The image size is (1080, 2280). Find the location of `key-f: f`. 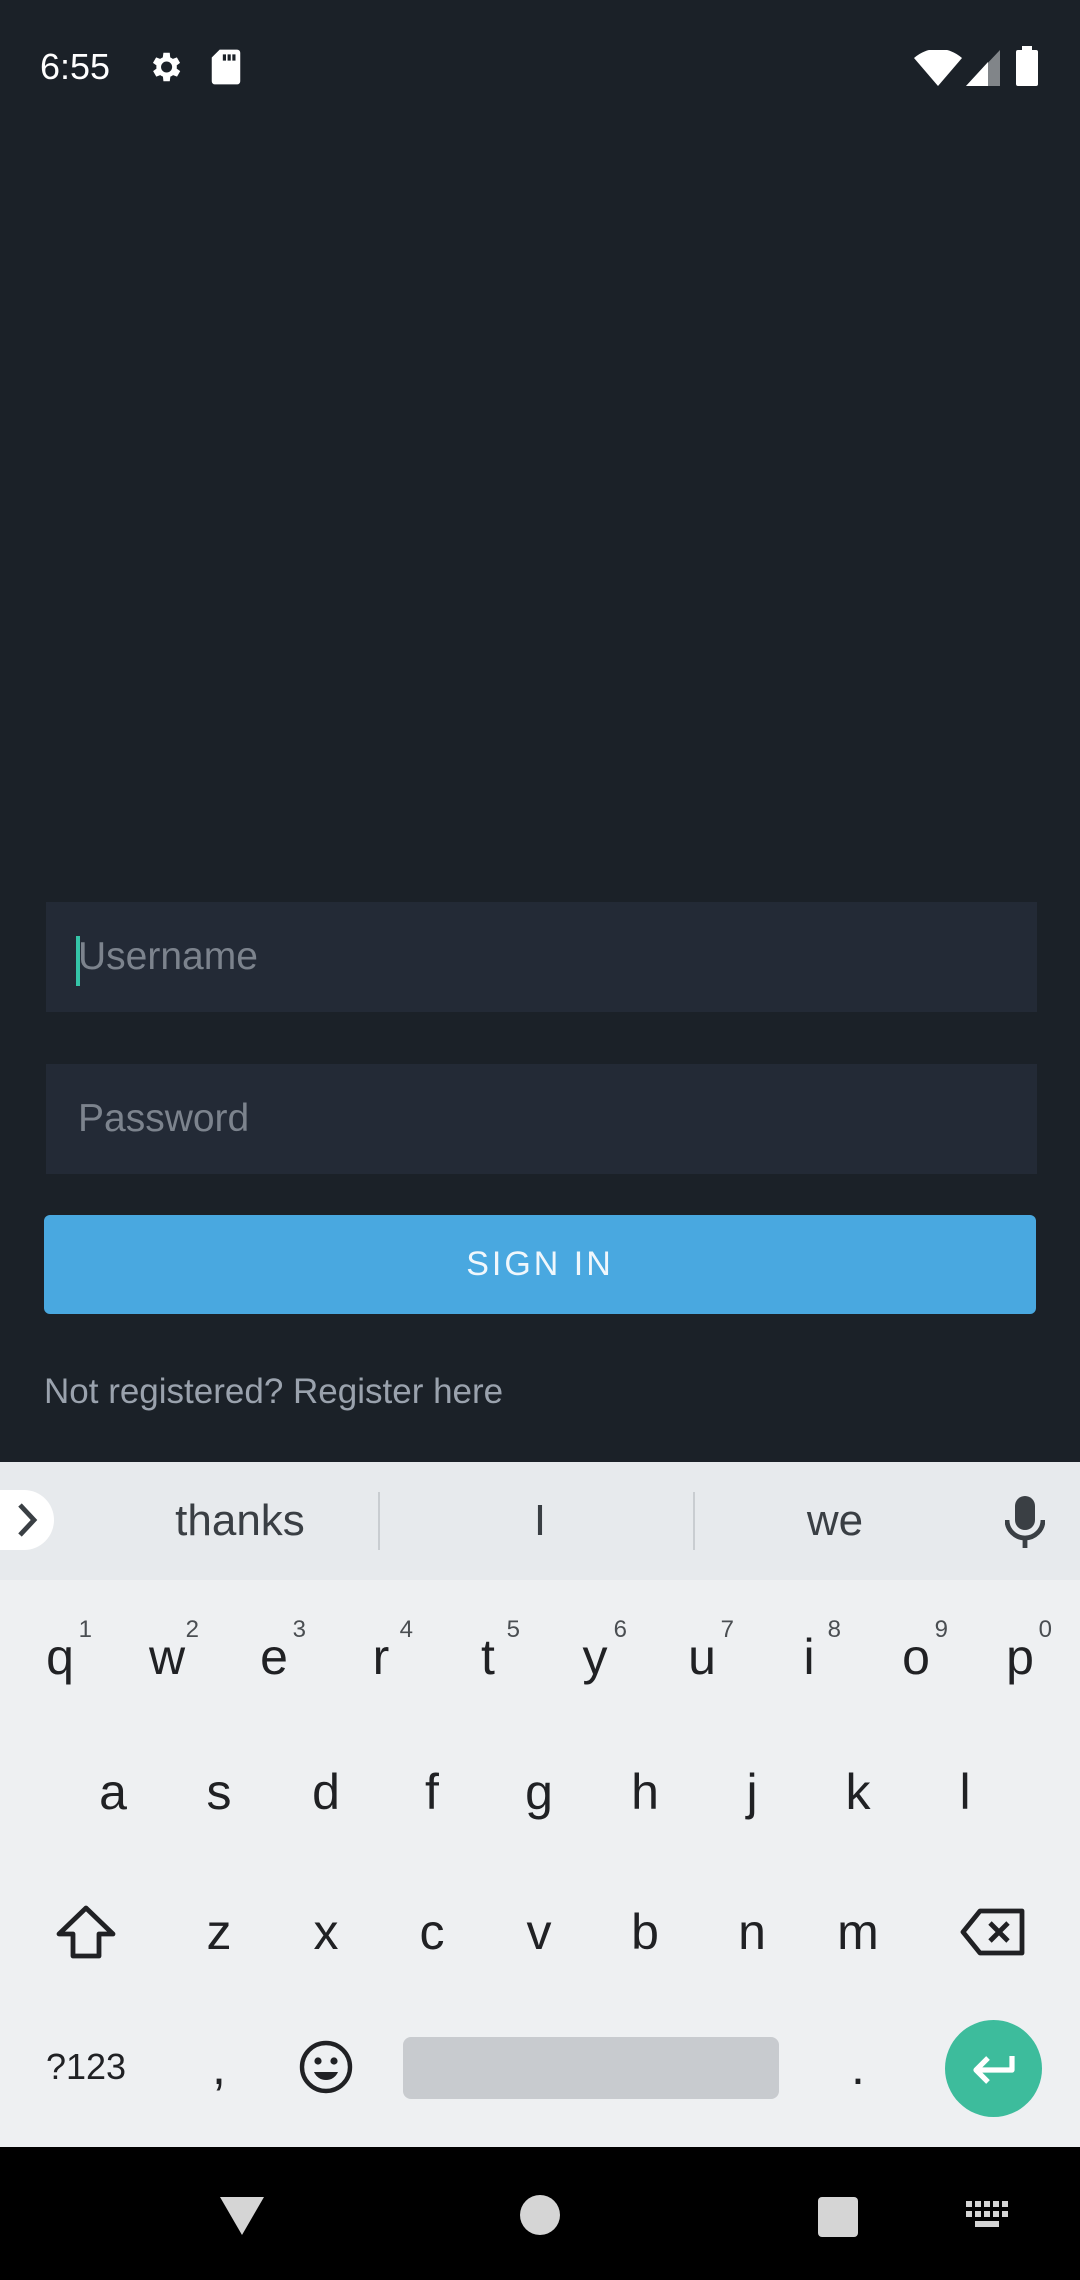

key-f: f is located at coordinates (432, 1792).